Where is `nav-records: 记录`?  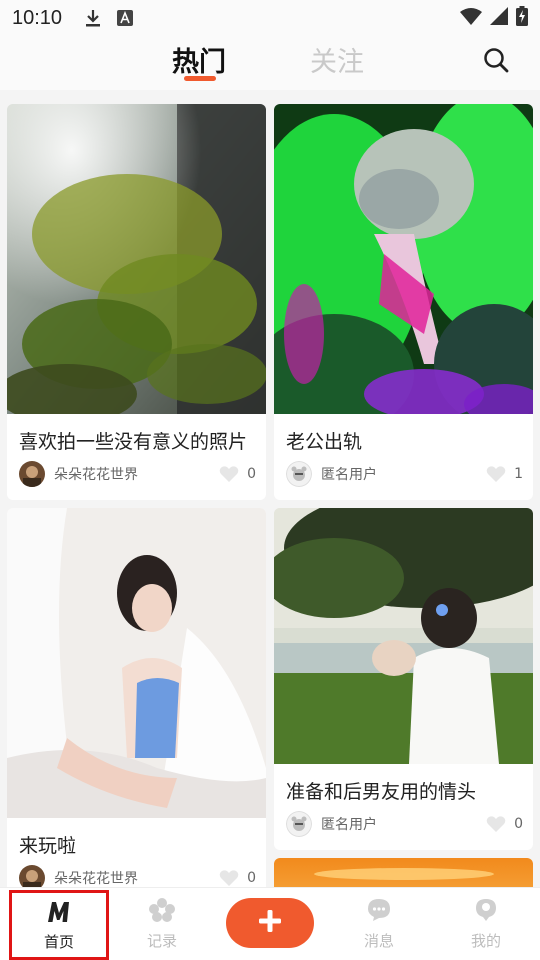 nav-records: 记录 is located at coordinates (162, 923).